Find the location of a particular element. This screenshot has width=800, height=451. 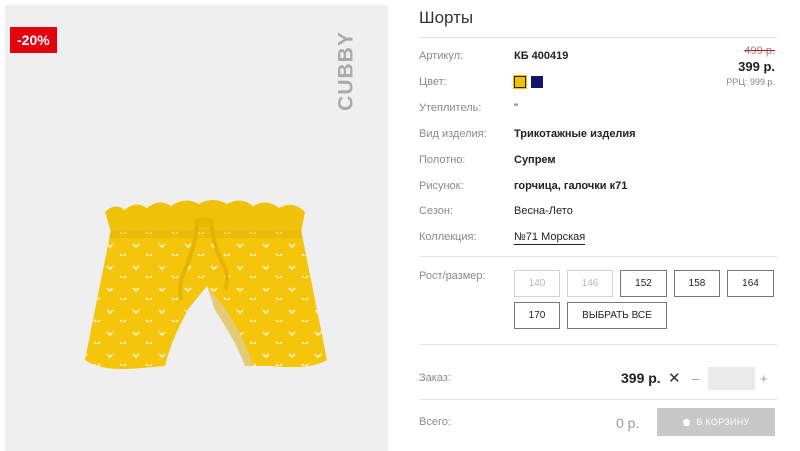

add-to-cart-button: В КОРЗИНУ is located at coordinates (716, 422).